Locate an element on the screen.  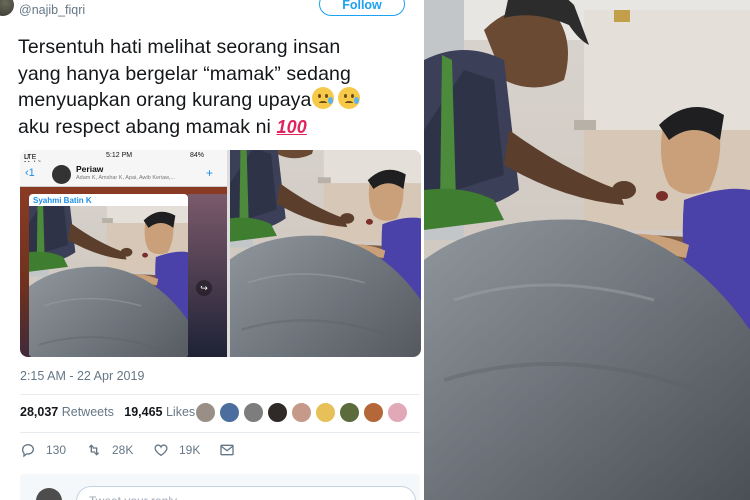
reply-icon is located at coordinates (27, 451).